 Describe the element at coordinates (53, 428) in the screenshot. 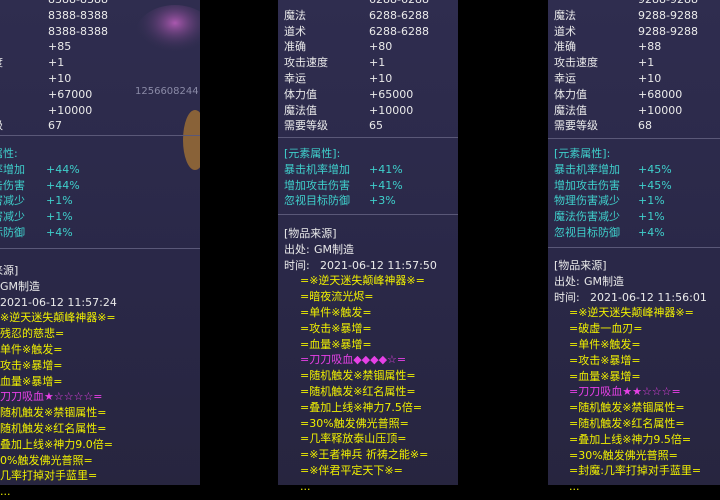

I see `effect-line: 随机触发※红名属性=` at that location.